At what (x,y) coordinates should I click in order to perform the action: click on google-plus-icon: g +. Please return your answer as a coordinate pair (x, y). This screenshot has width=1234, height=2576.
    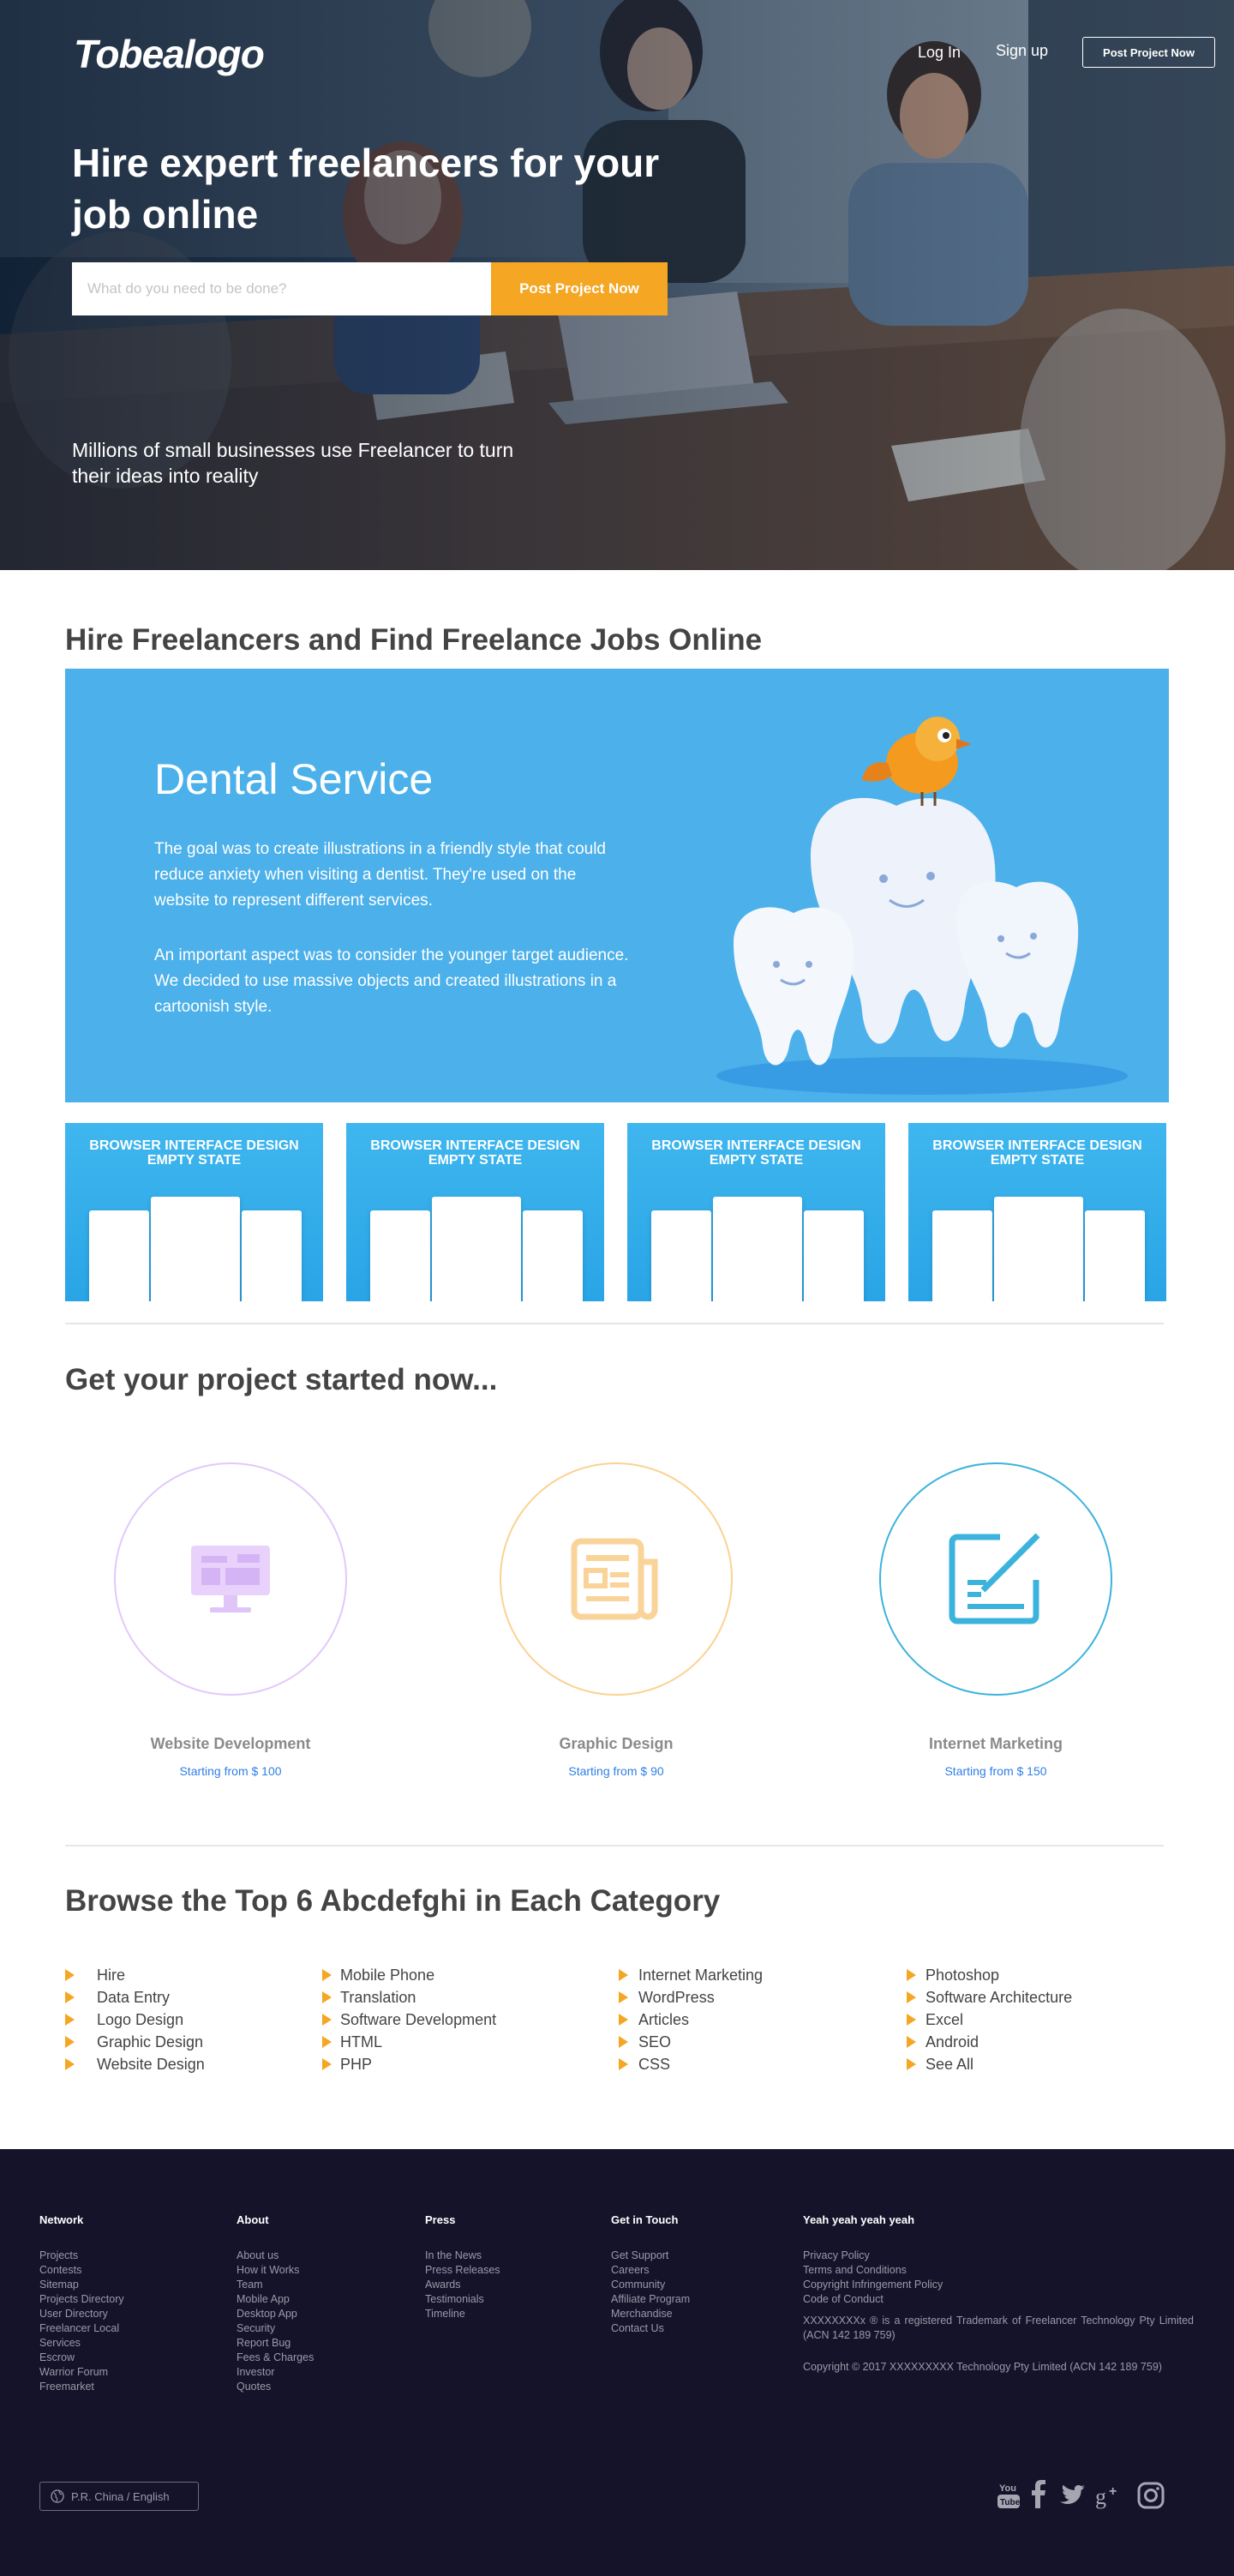
    Looking at the image, I should click on (1109, 2495).